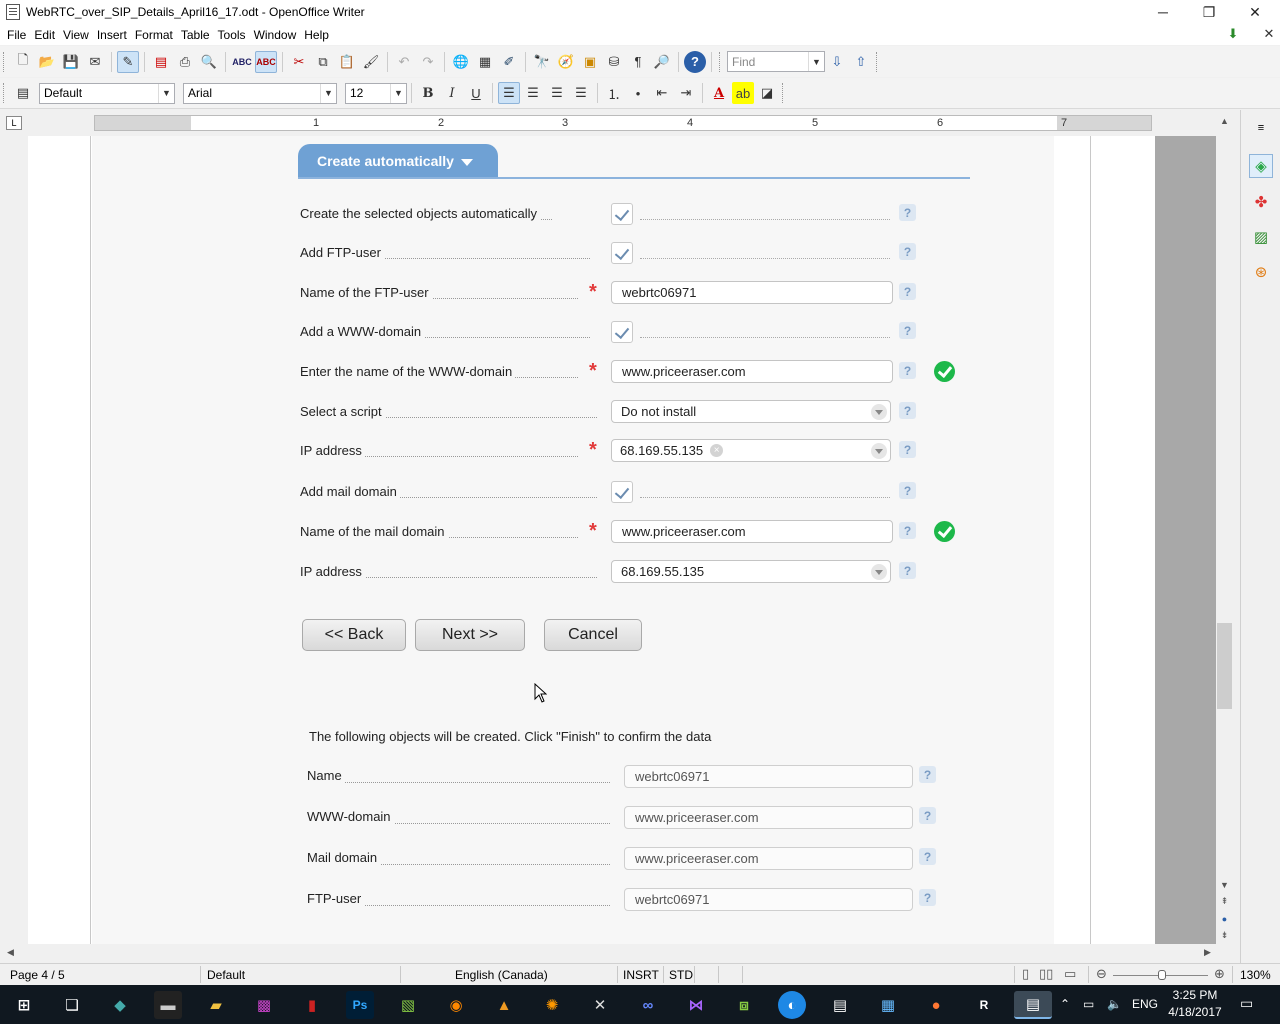 This screenshot has height=1024, width=1280. Describe the element at coordinates (23, 93) in the screenshot. I see `styles-formatting-icon: ▤` at that location.